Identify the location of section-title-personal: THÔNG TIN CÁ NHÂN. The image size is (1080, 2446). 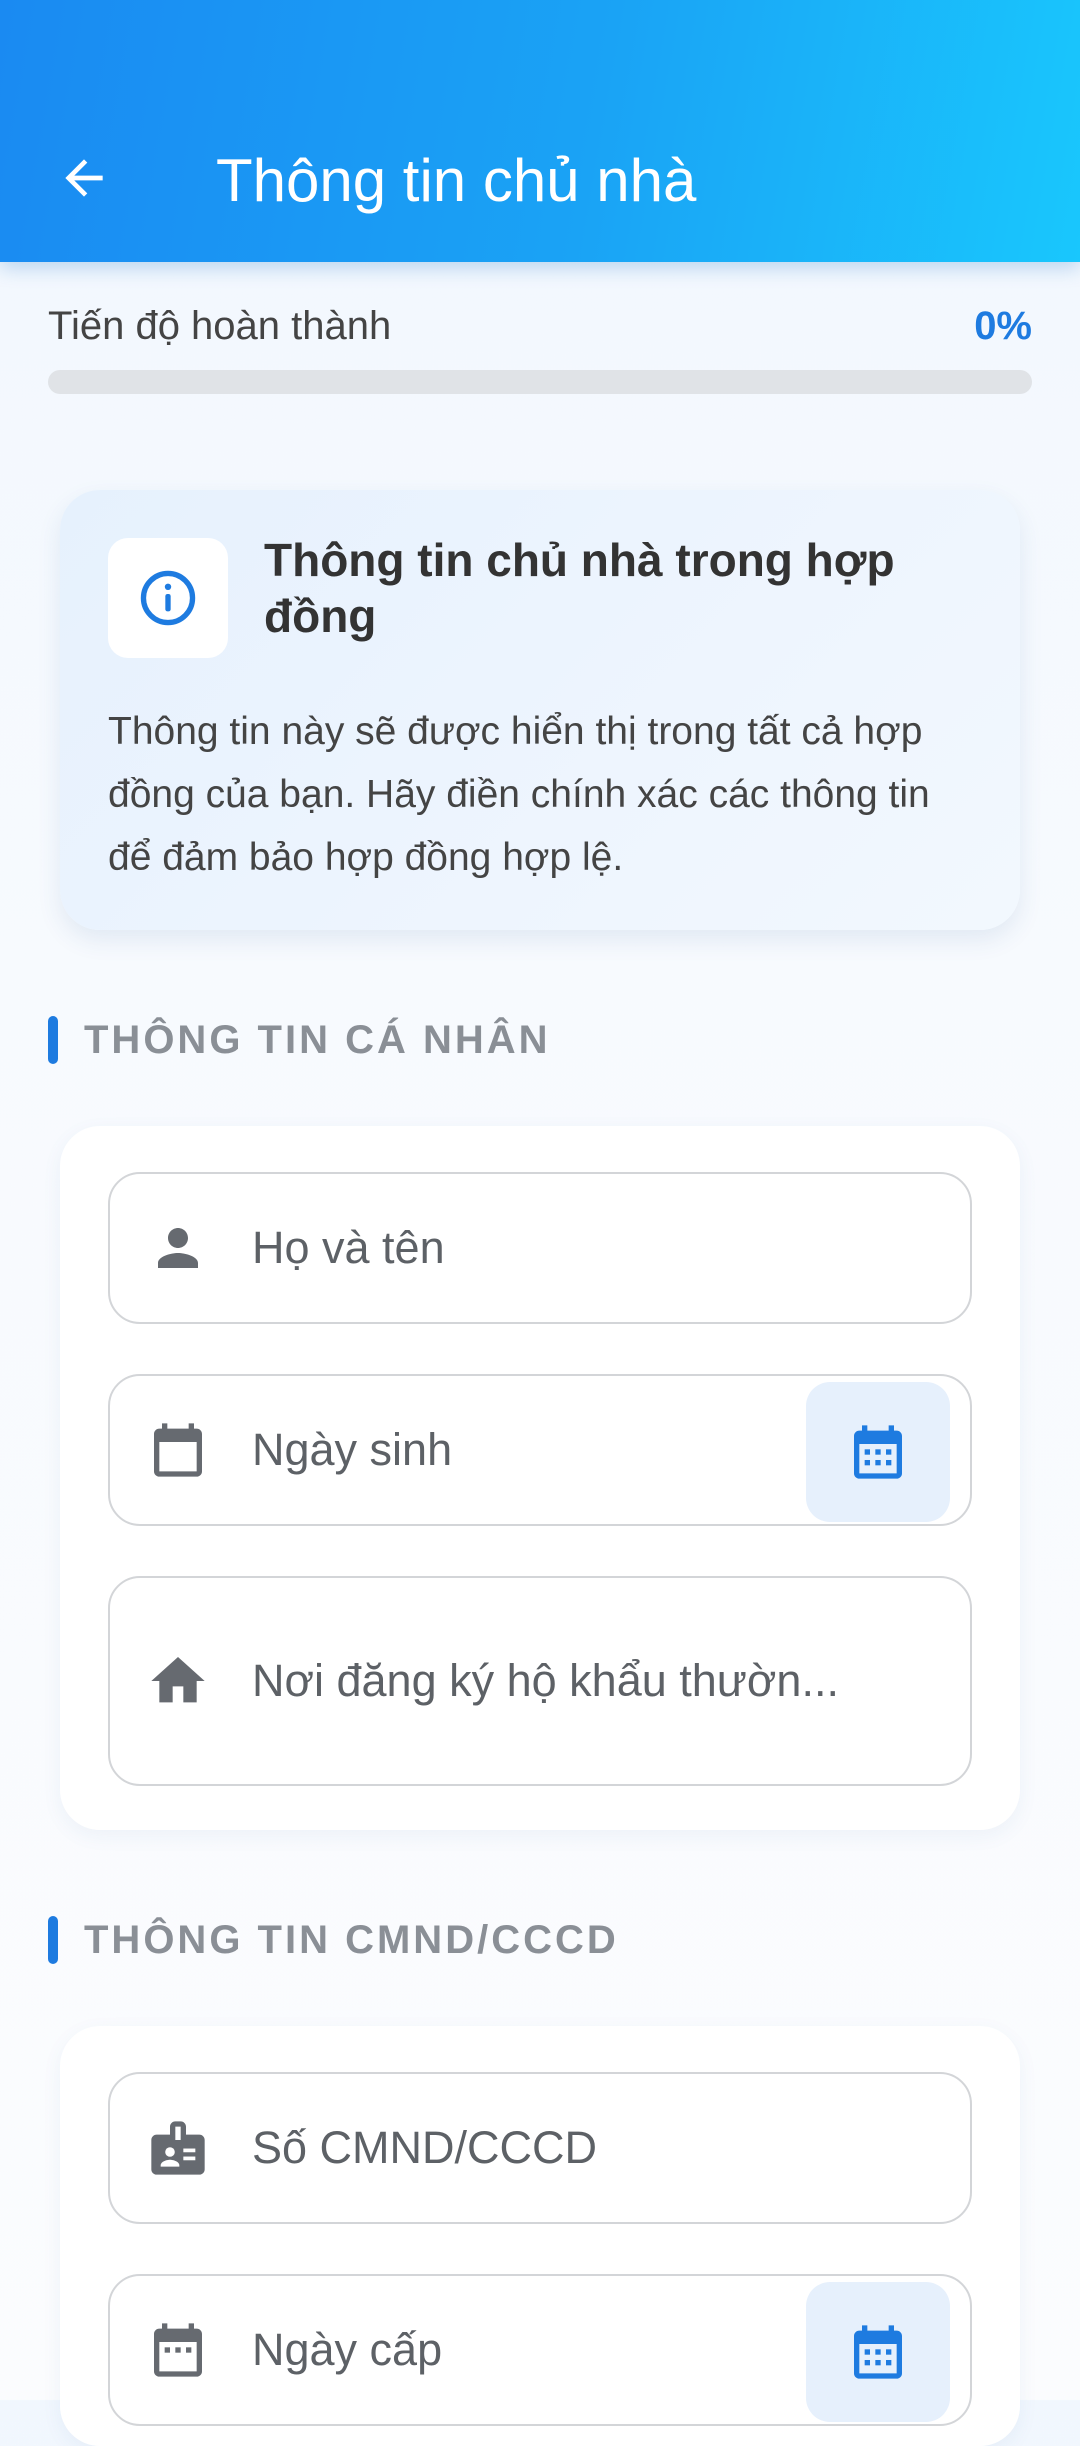
(317, 1039).